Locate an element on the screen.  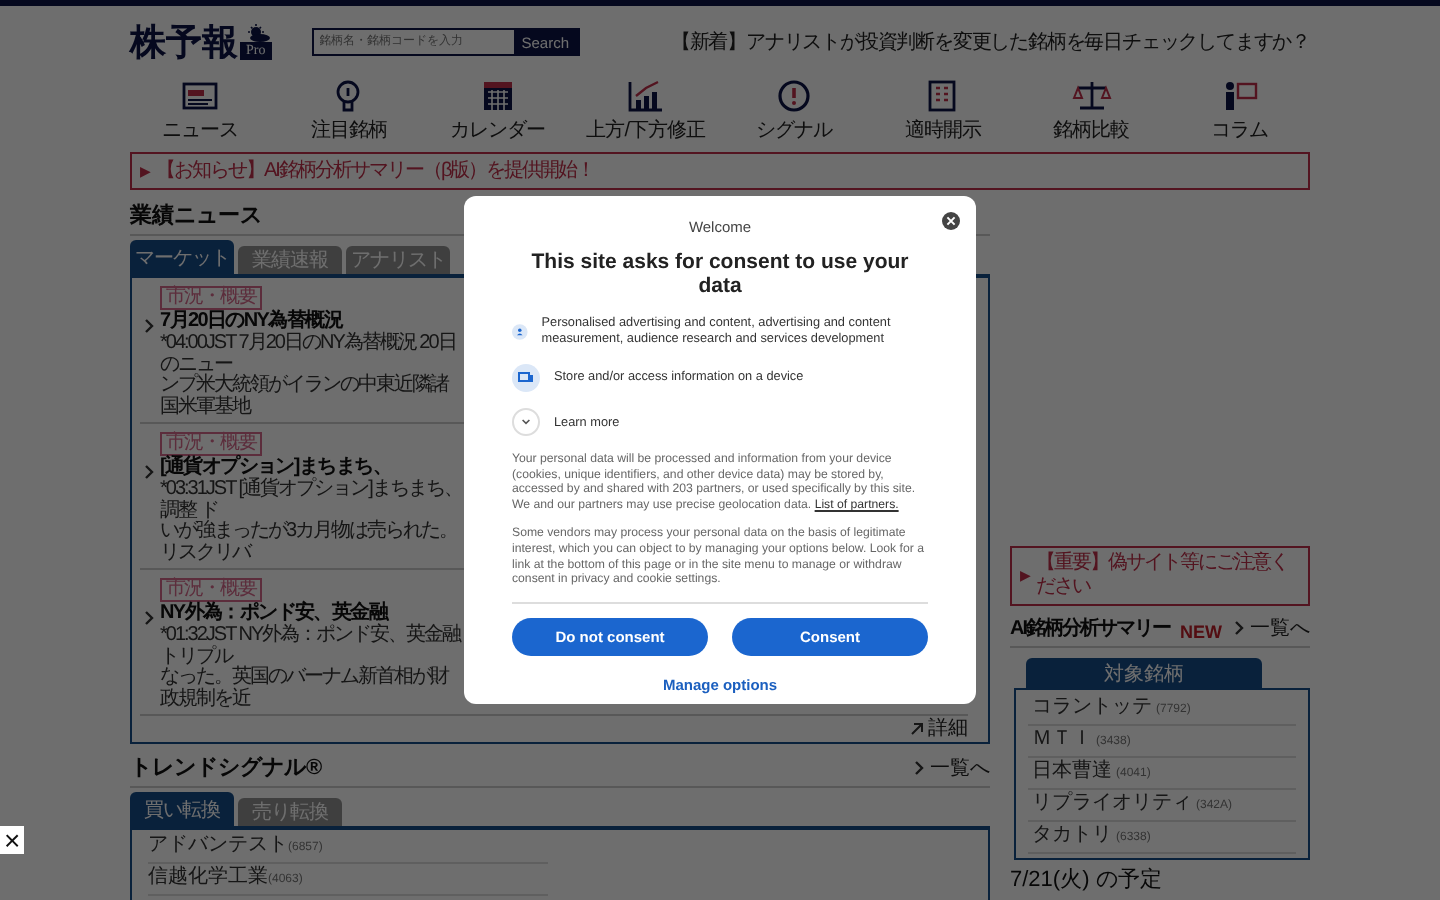
logo-text: 株予報 is located at coordinates (184, 42).